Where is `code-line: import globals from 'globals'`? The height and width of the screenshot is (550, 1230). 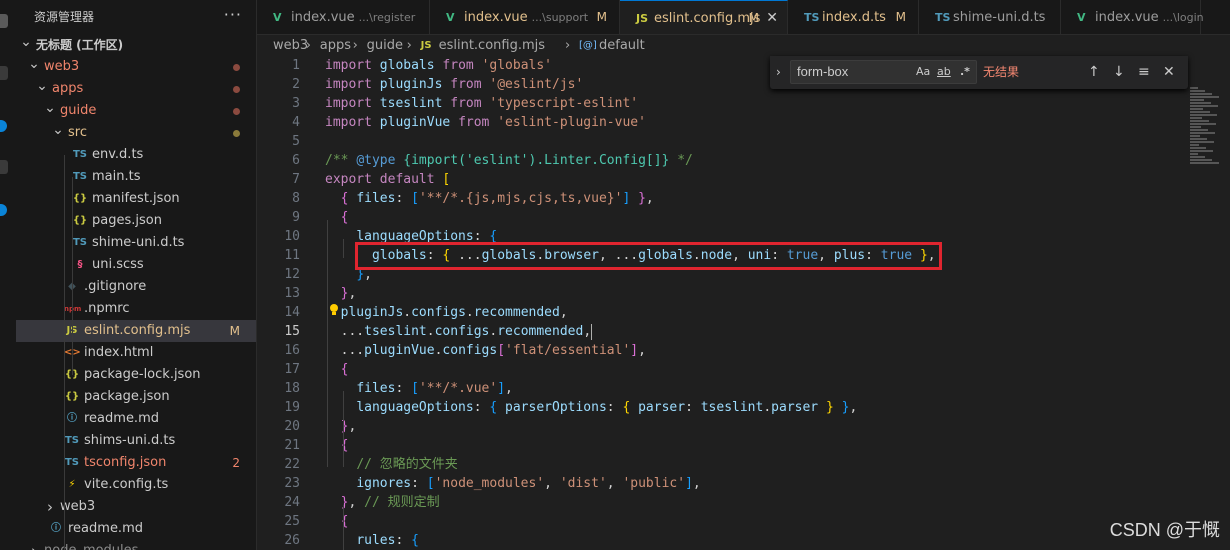 code-line: import globals from 'globals' is located at coordinates (438, 66).